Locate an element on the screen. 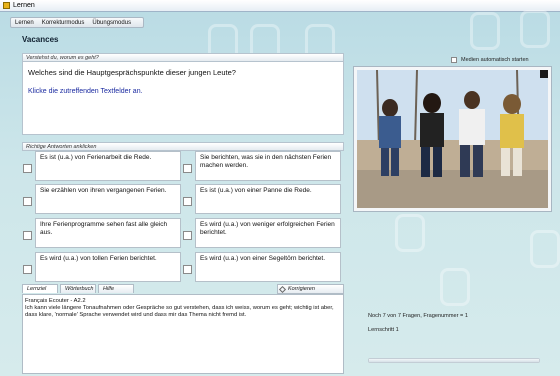  menu-item-uebungsmodus: Übungsmodus is located at coordinates (111, 23).